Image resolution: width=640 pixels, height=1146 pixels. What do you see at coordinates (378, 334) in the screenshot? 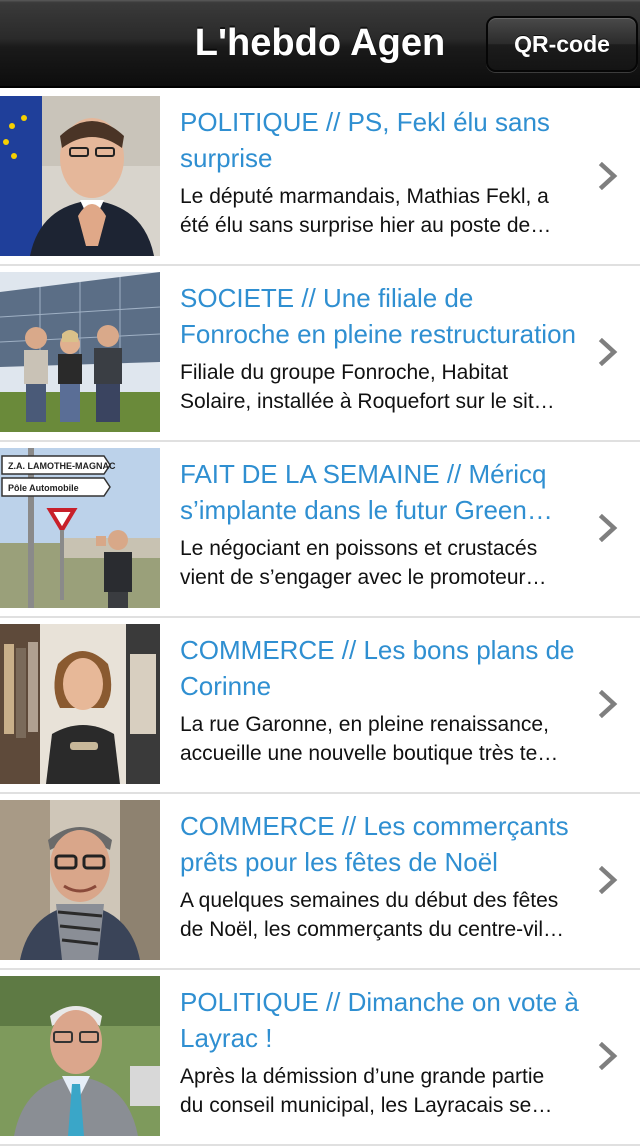
I see `article-title-line: Fonroche en pleine restructuration` at bounding box center [378, 334].